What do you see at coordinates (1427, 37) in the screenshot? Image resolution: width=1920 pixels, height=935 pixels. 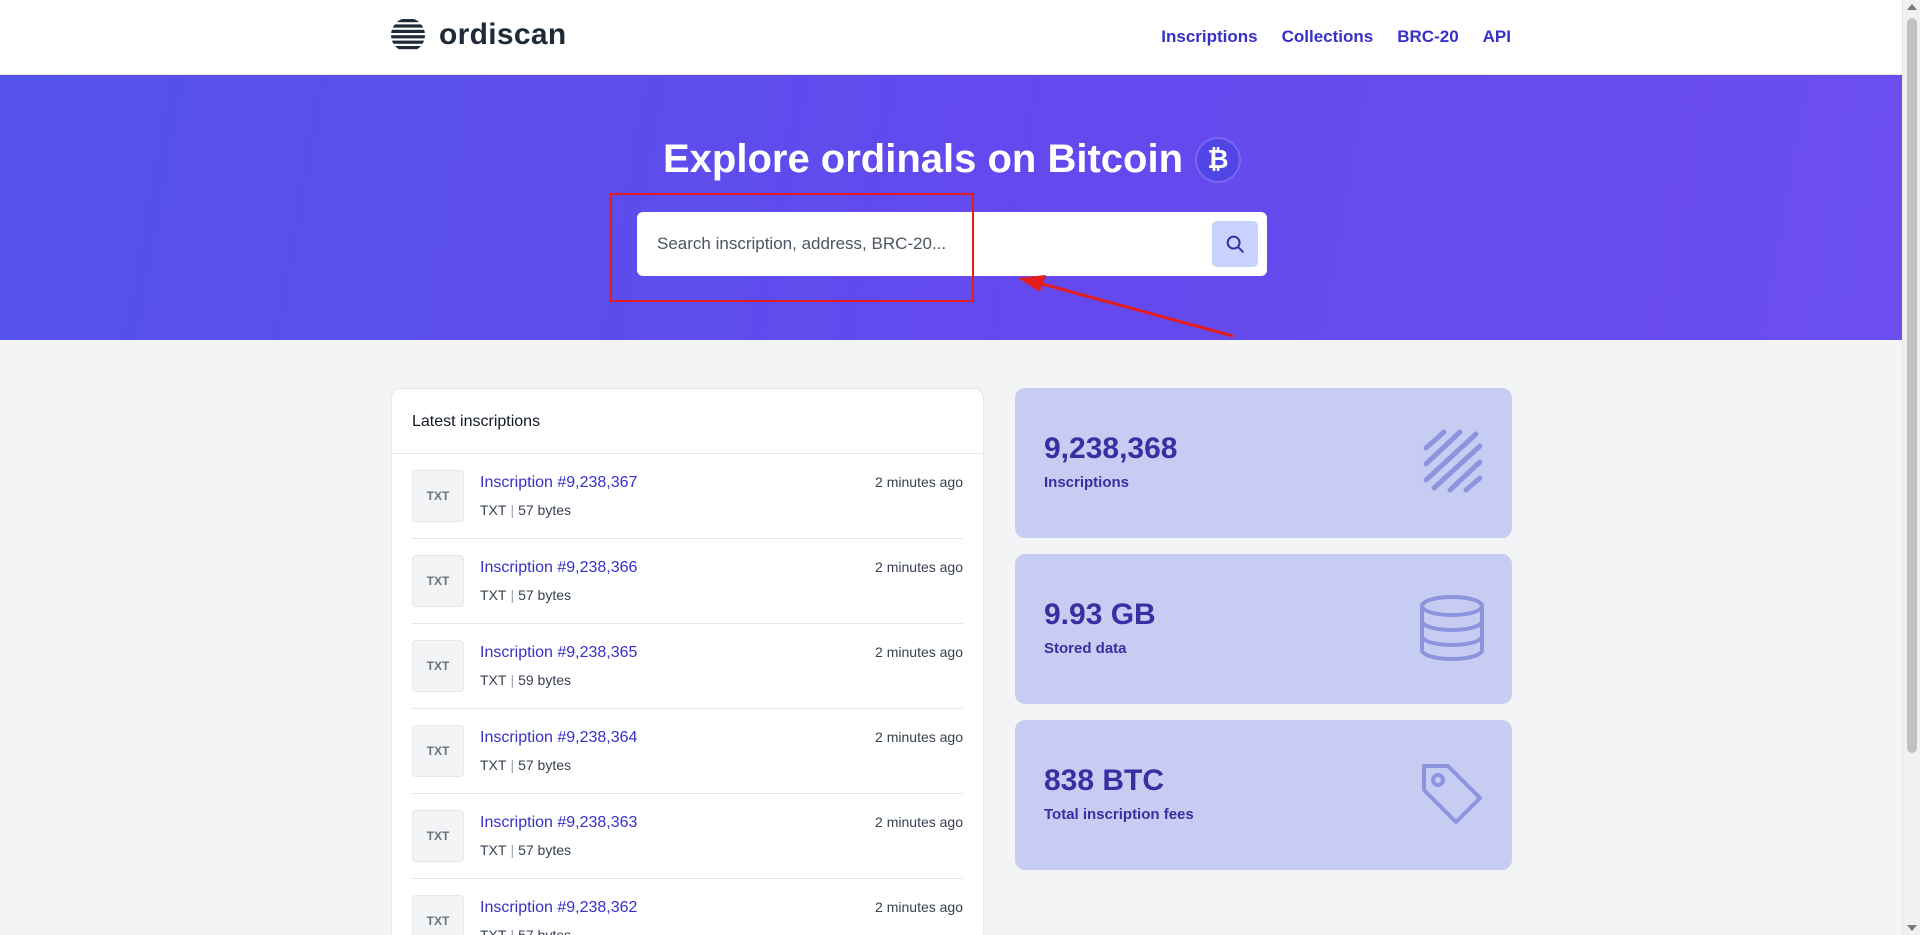 I see `nav-brc20: BRC-20` at bounding box center [1427, 37].